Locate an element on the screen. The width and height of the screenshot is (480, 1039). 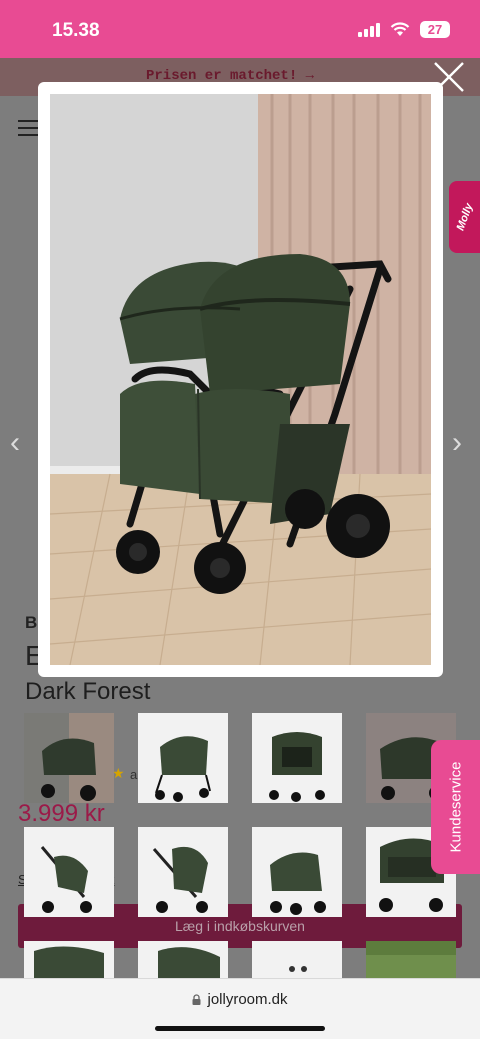
status-time: 15.38 is located at coordinates (76, 30).